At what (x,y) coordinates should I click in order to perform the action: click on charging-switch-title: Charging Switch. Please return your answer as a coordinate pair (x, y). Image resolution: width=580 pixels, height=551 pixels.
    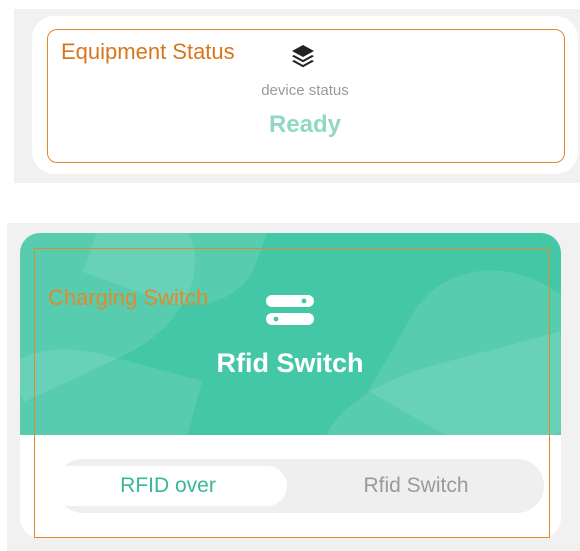
    Looking at the image, I should click on (128, 297).